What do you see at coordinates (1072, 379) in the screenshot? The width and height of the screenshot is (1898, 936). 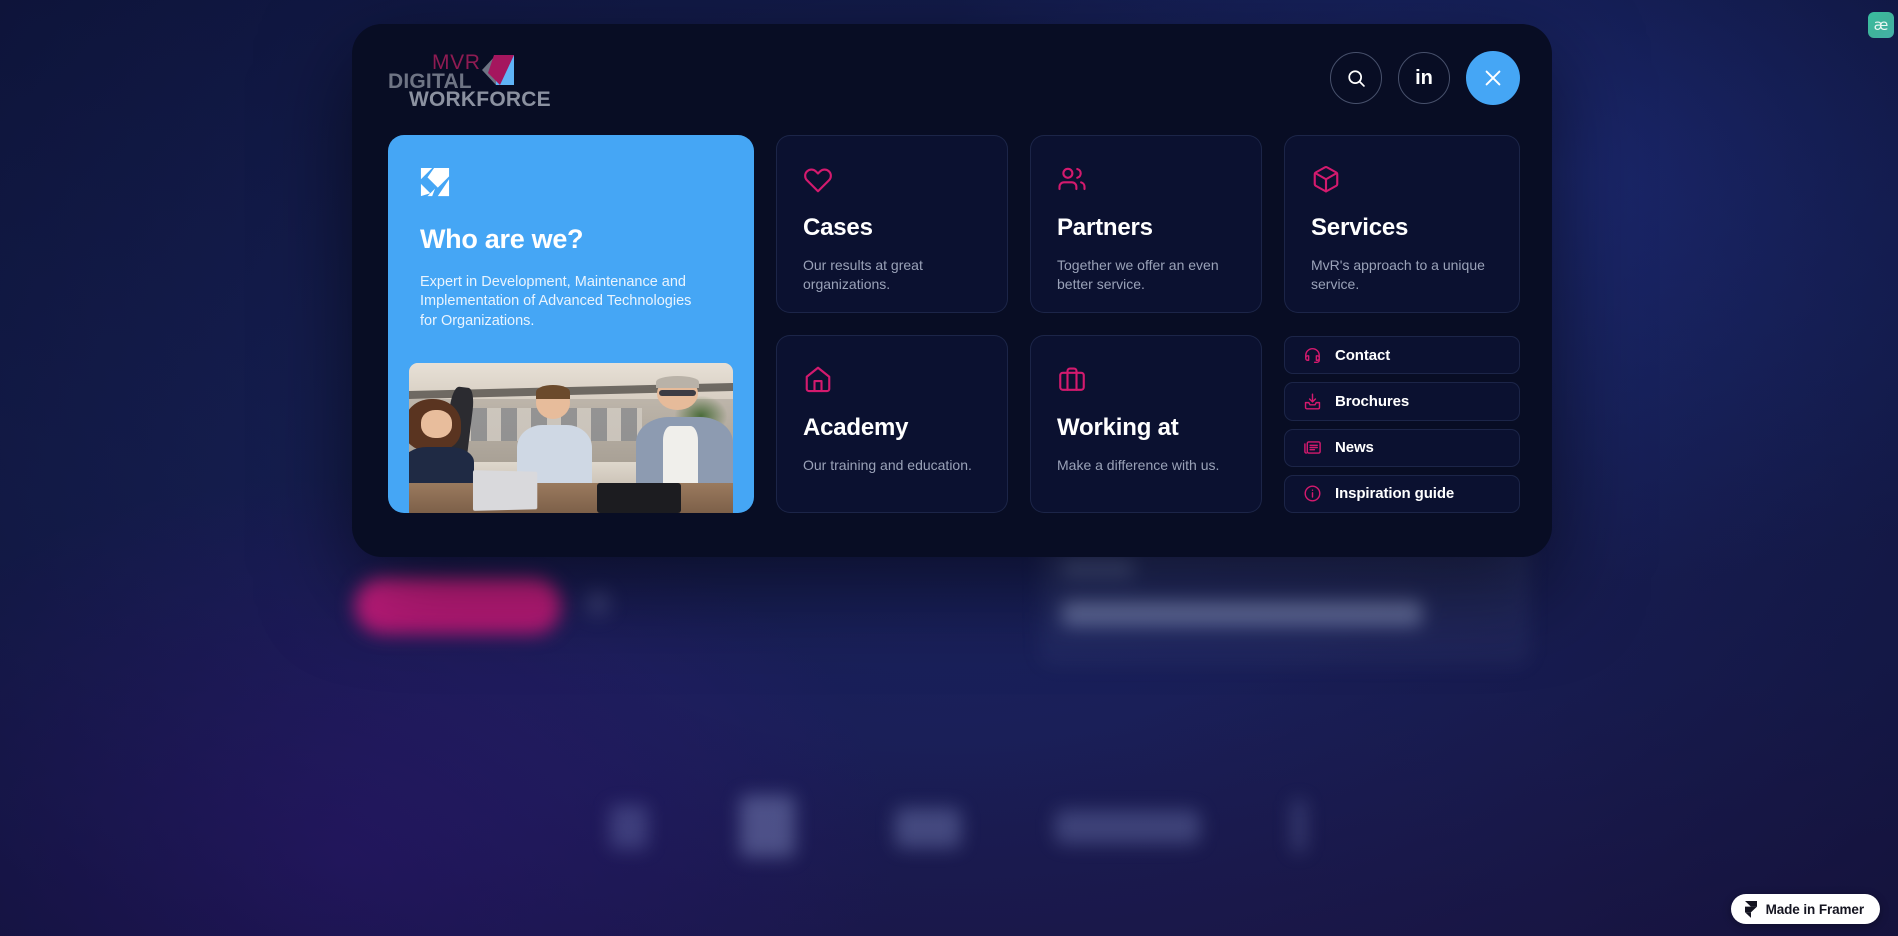 I see `briefcase-icon` at bounding box center [1072, 379].